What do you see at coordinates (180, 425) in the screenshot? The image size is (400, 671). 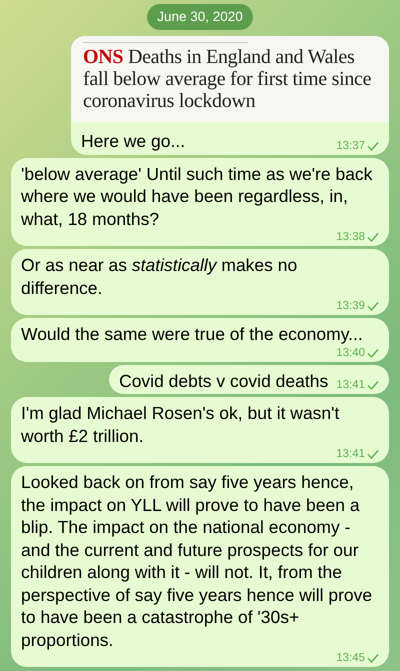 I see `message-text: I'm glad Michael Rosen's ok, but it wasn't worth £2 trillion.` at bounding box center [180, 425].